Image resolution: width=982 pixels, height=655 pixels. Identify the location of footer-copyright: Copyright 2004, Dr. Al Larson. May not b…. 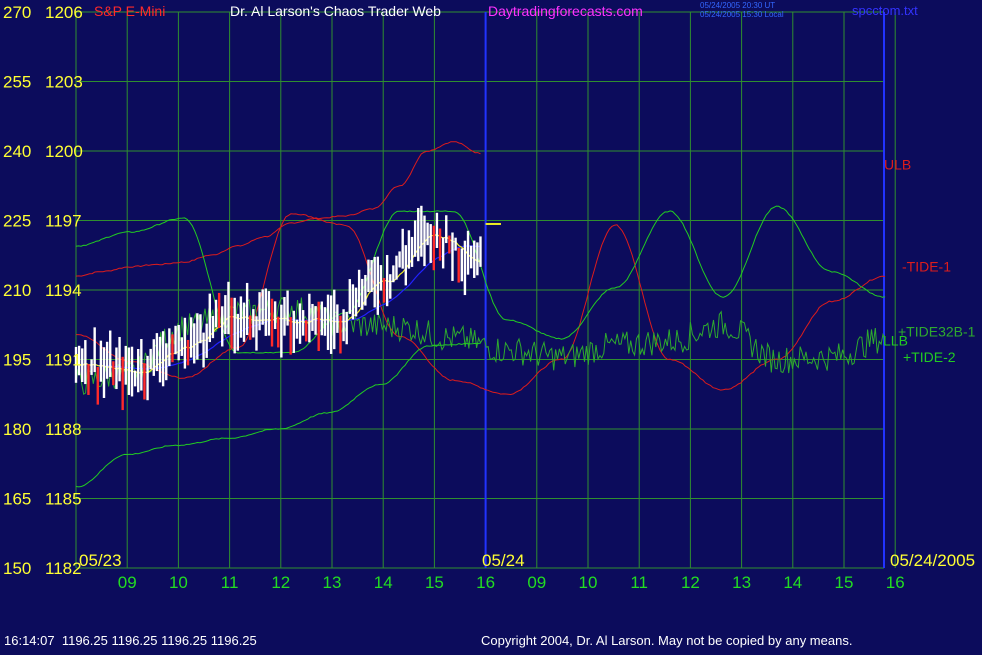
(667, 640).